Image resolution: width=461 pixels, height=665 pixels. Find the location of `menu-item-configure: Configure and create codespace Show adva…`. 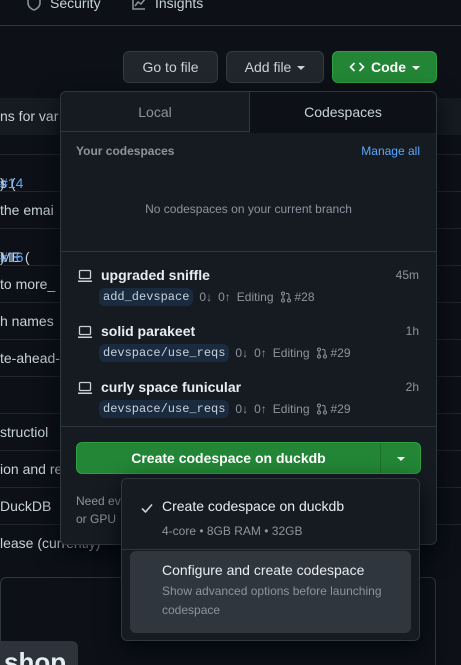

menu-item-configure: Configure and create codespace Show adva… is located at coordinates (270, 592).